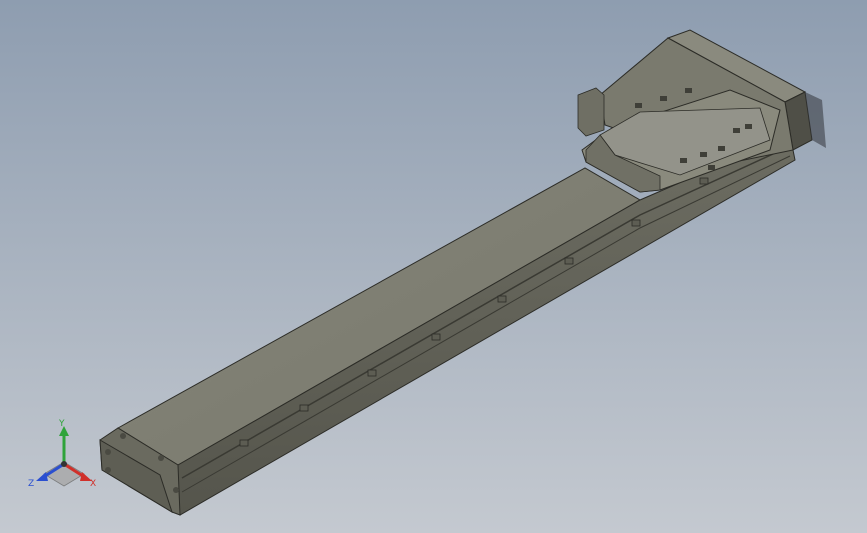 This screenshot has height=533, width=867. I want to click on mounting-bracket, so click(591, 112).